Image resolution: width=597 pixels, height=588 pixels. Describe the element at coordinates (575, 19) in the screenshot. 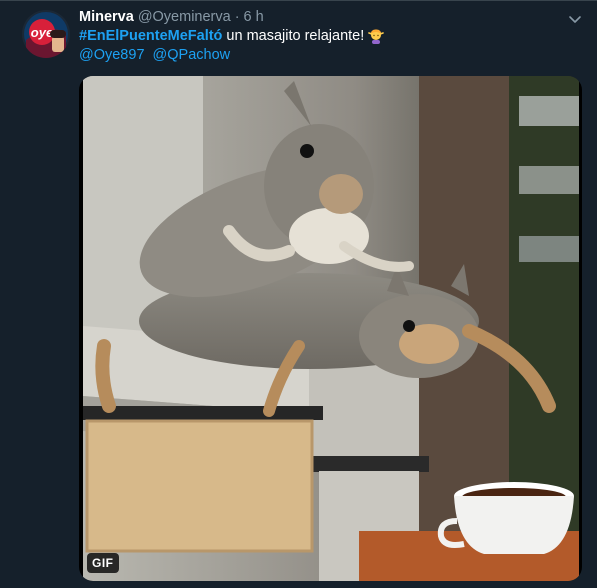

I see `chevron-down-icon` at that location.